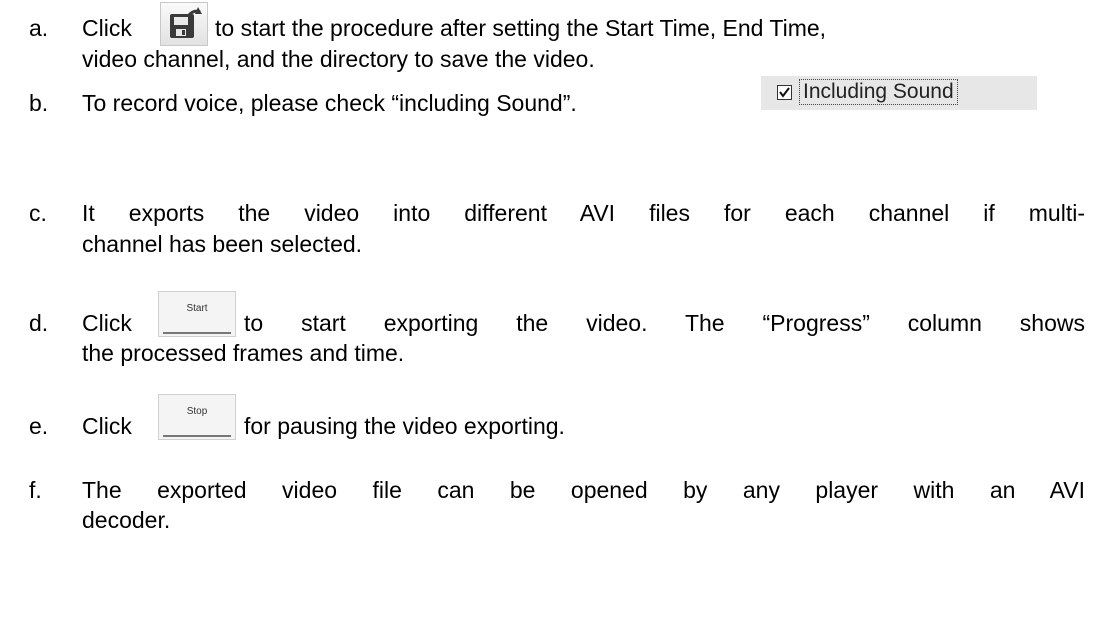 This screenshot has height=638, width=1118. What do you see at coordinates (243, 353) in the screenshot?
I see `item-d-text-cont: the processed frames and time.` at bounding box center [243, 353].